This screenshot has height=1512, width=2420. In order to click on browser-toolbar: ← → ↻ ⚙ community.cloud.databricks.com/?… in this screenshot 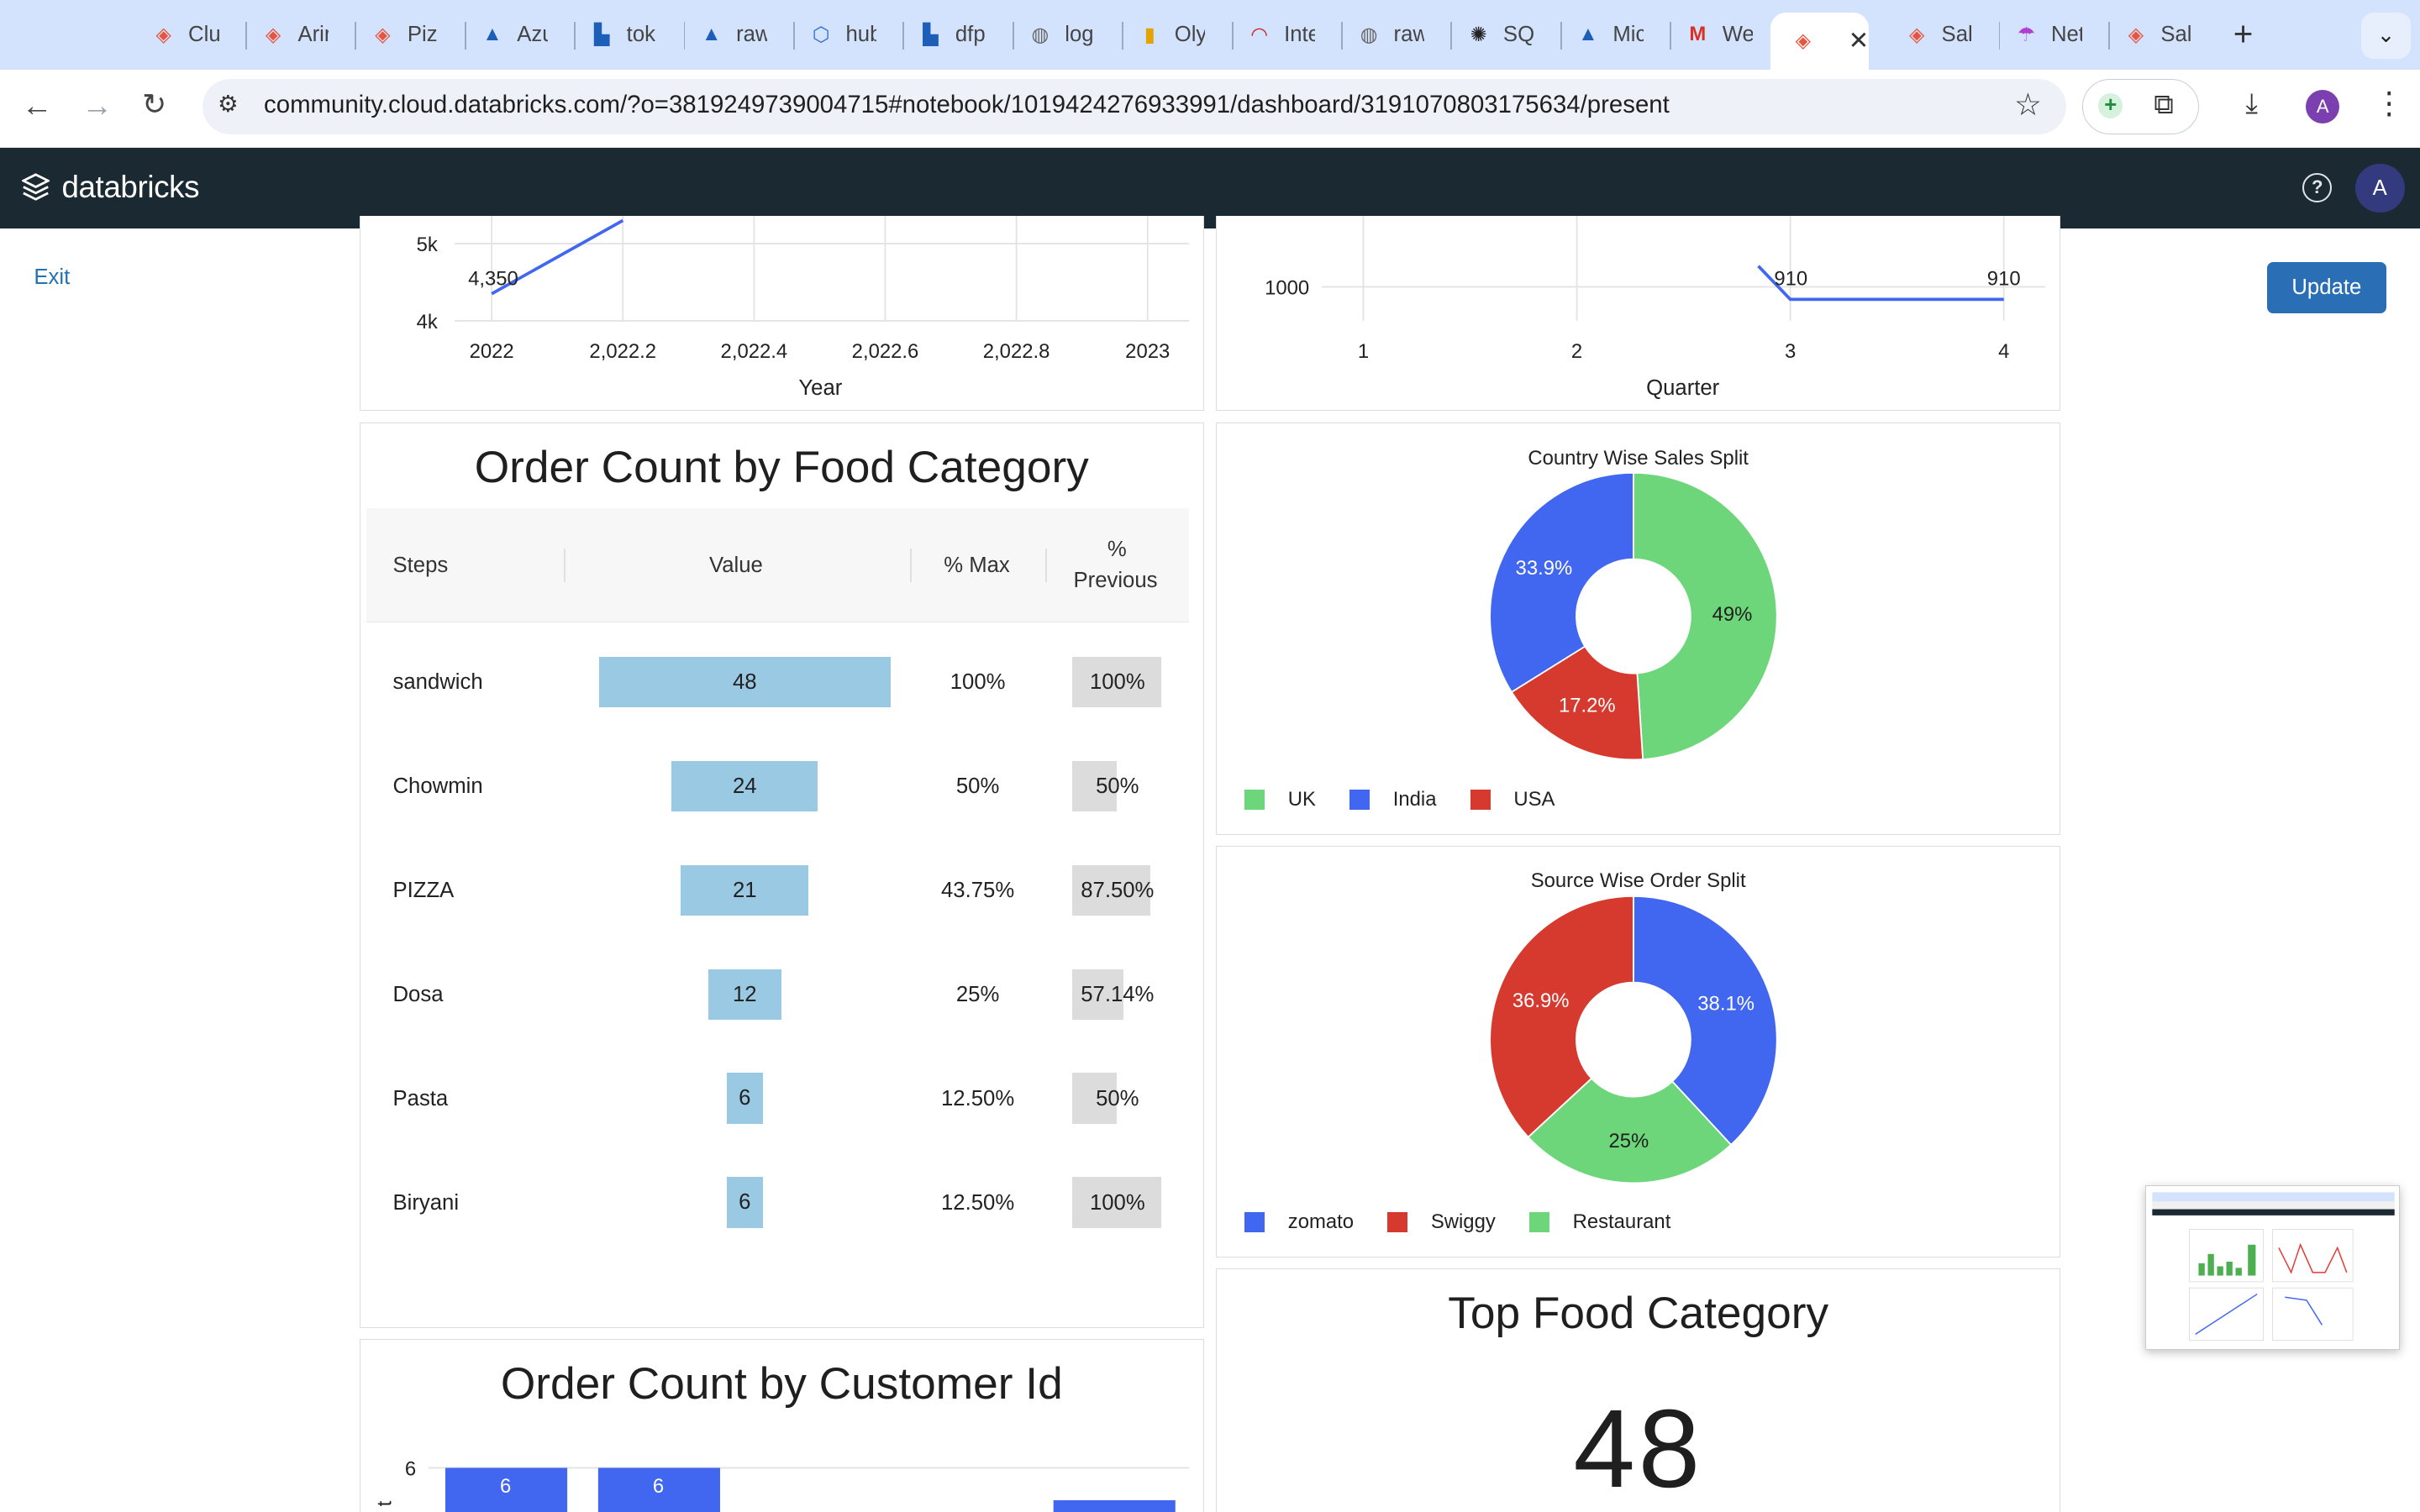, I will do `click(1210, 109)`.